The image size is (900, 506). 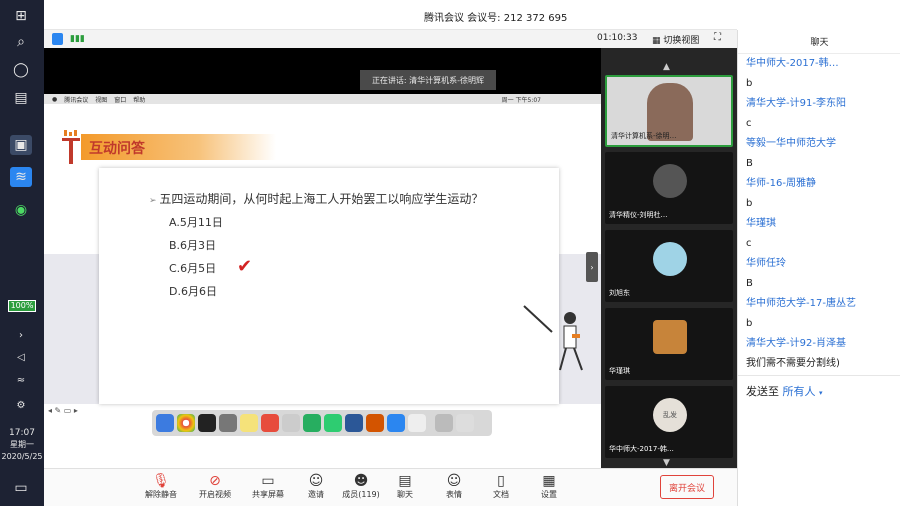 What do you see at coordinates (77, 39) in the screenshot?
I see `signal-icon: ▮▮▮` at bounding box center [77, 39].